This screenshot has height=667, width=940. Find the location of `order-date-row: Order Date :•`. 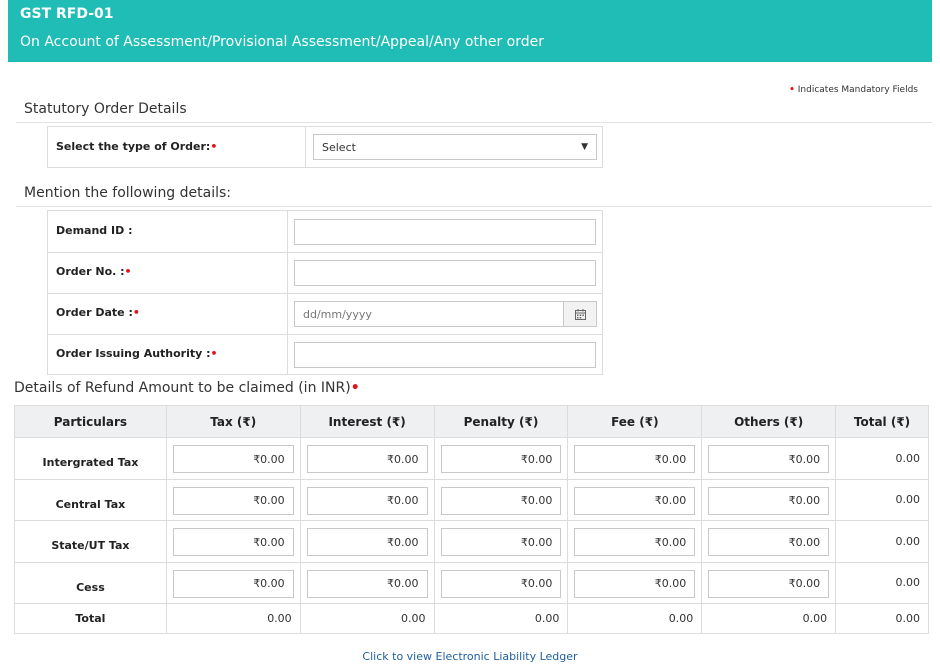

order-date-row: Order Date :• is located at coordinates (325, 313).